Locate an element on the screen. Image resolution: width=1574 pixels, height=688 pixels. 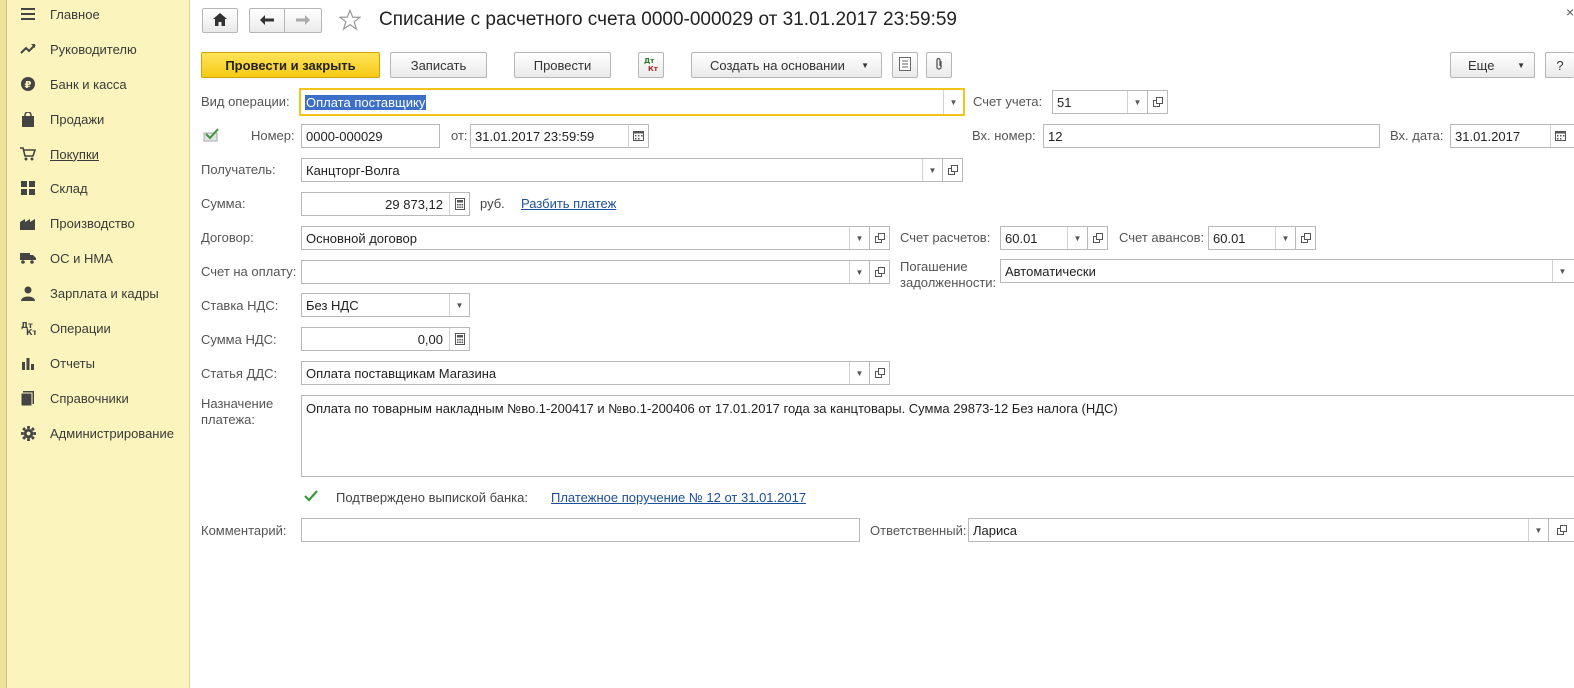
help-button: ? is located at coordinates (1559, 65).